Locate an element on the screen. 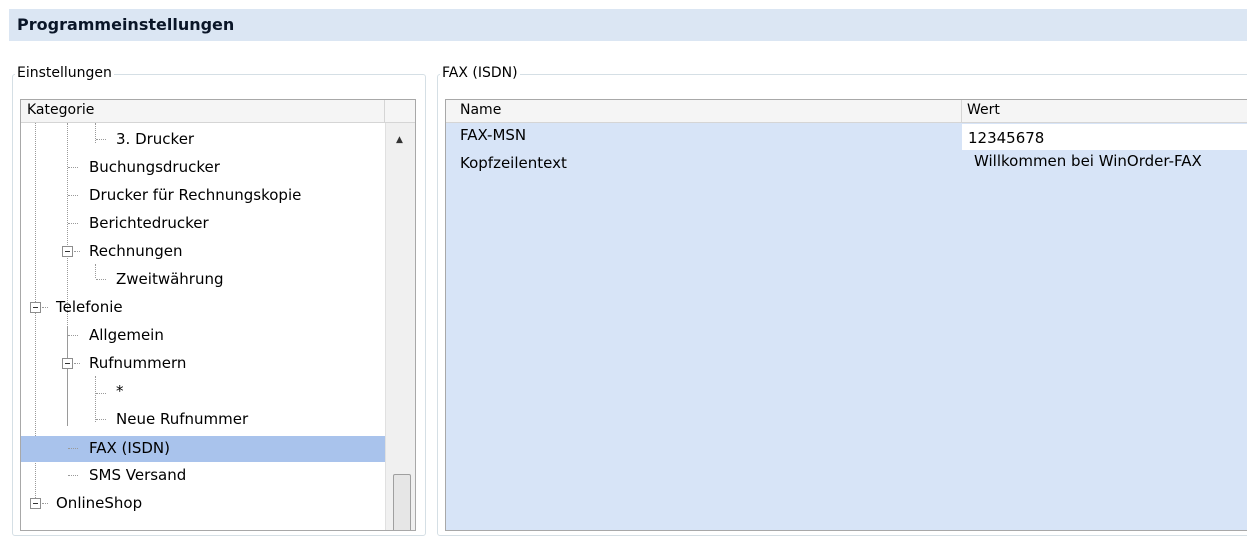 The height and width of the screenshot is (536, 1247). tree-item-drucker-rechnungskopie: Drucker für Rechnungskopie is located at coordinates (203, 195).